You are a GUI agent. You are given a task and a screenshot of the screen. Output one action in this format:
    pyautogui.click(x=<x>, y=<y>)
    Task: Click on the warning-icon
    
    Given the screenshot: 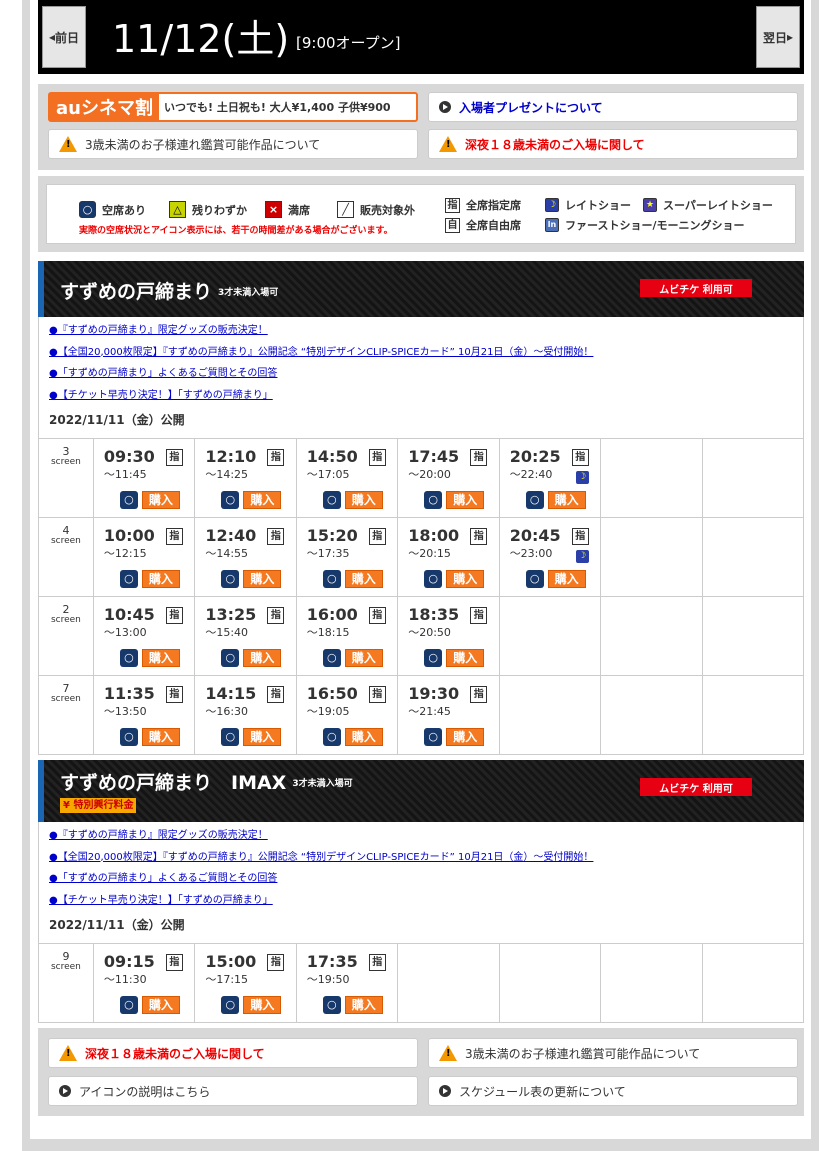 What is the action you would take?
    pyautogui.click(x=68, y=1053)
    